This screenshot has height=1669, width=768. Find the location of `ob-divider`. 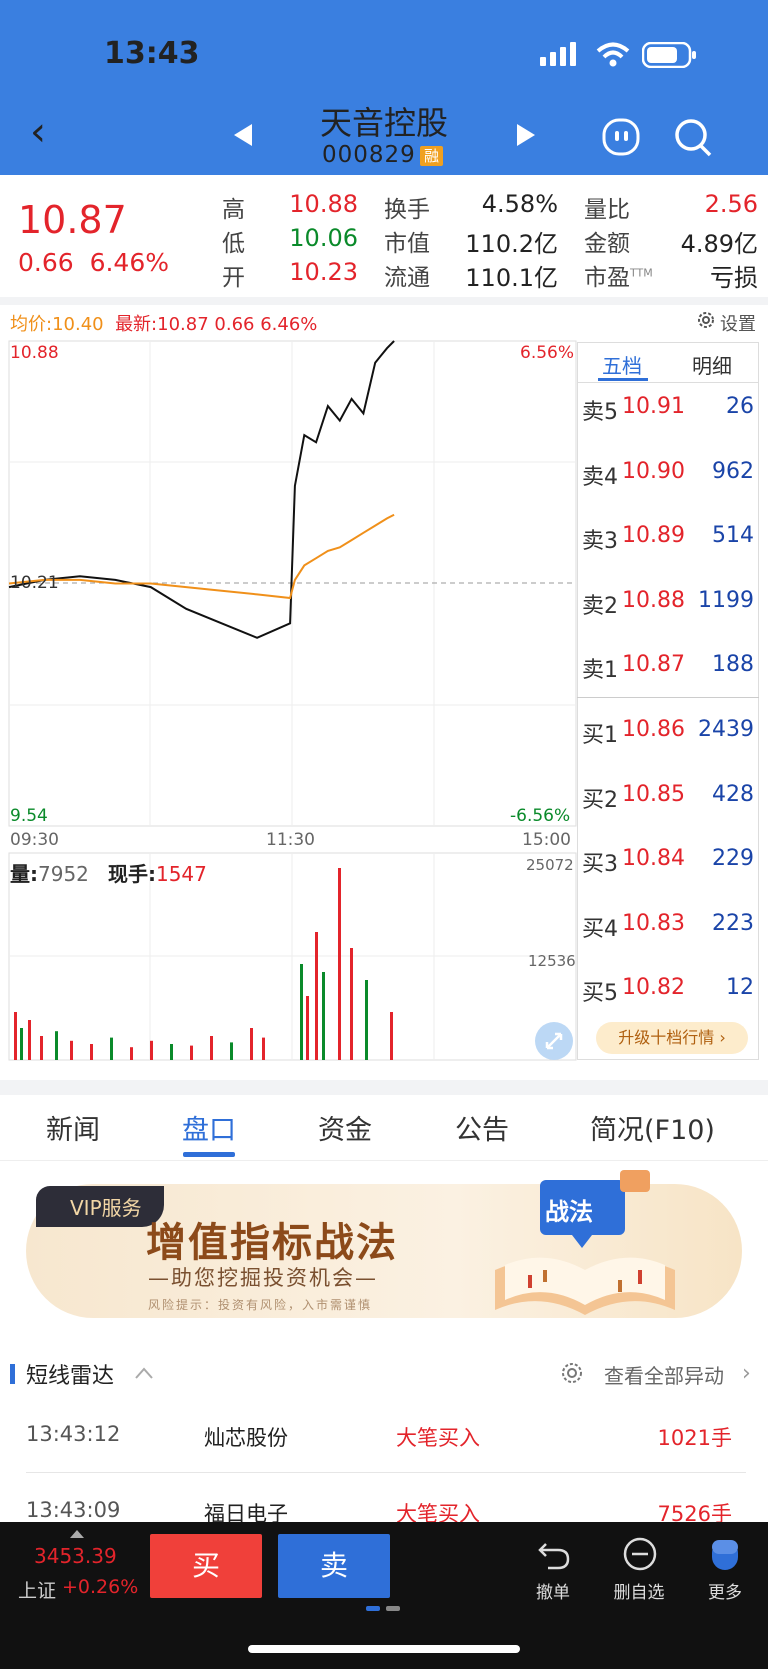

ob-divider is located at coordinates (668, 382).